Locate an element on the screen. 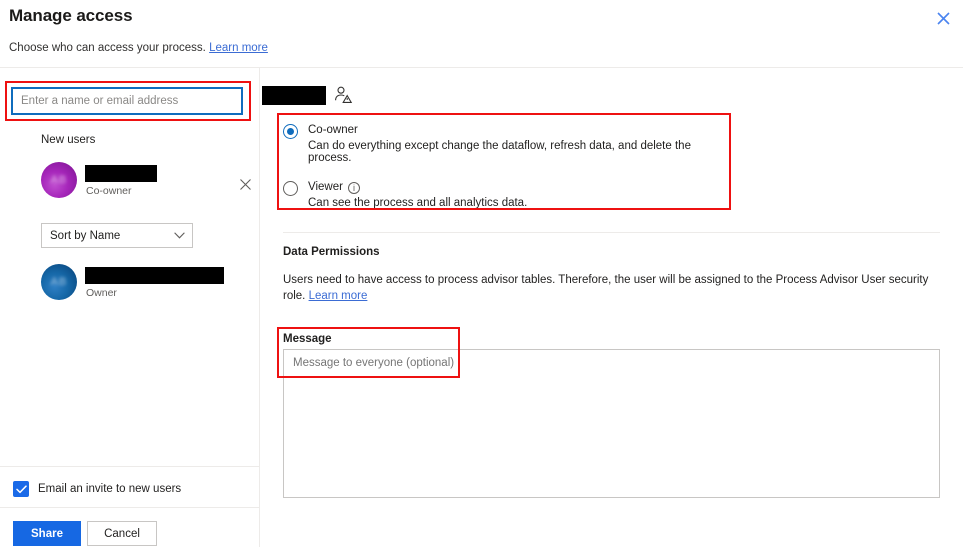 This screenshot has height=547, width=963. list-item: AB Co-owner is located at coordinates (148, 182).